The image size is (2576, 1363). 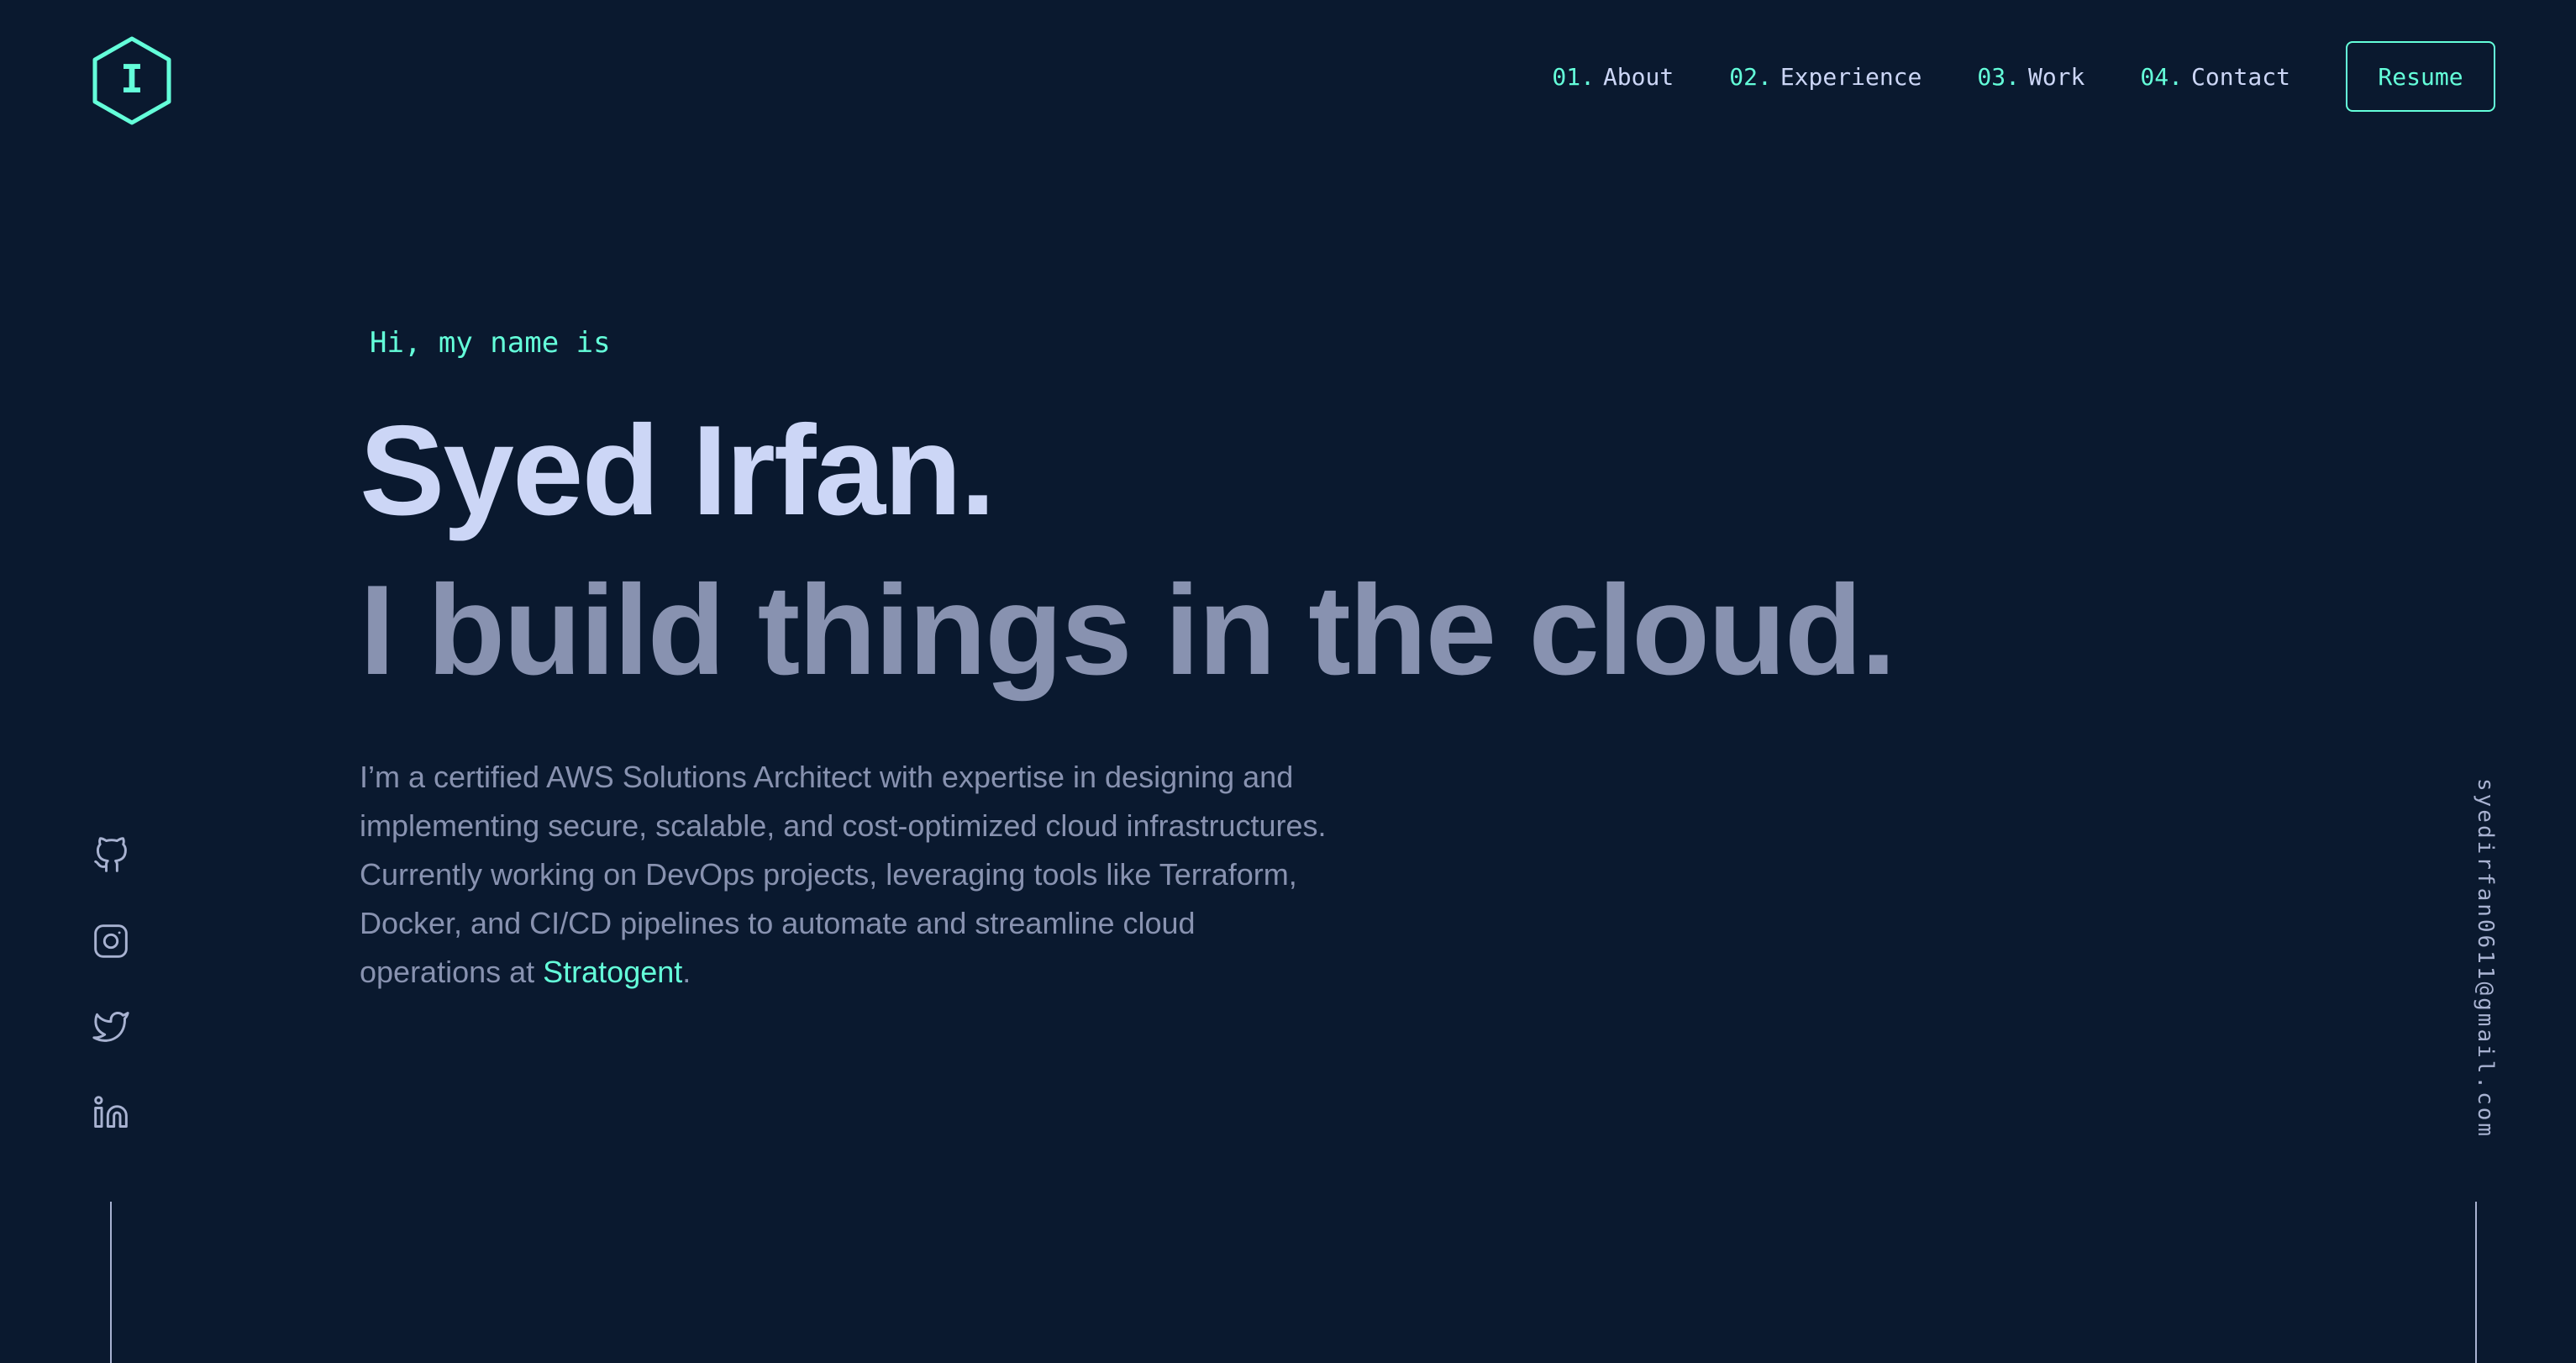 I want to click on twitter-icon, so click(x=110, y=1027).